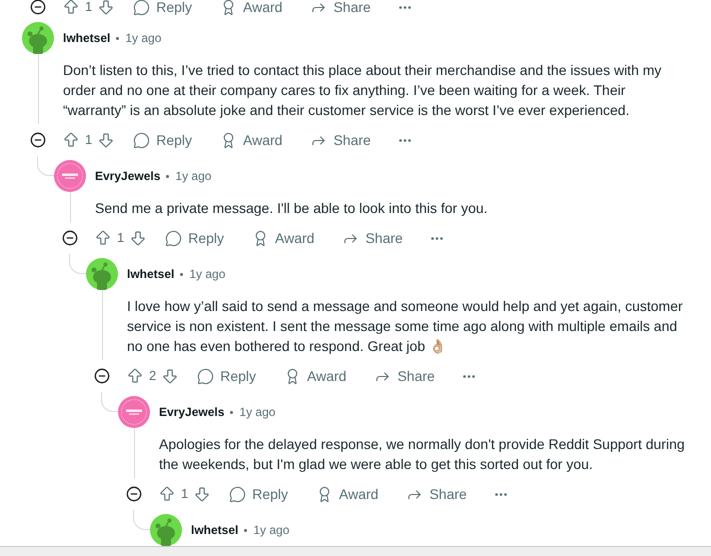  What do you see at coordinates (422, 454) in the screenshot?
I see `comment-text: Apologies for the delayed response, we normally don't provide Reddit Support during the weekends, but I'm glad we were able to get this sorted out for you.` at bounding box center [422, 454].